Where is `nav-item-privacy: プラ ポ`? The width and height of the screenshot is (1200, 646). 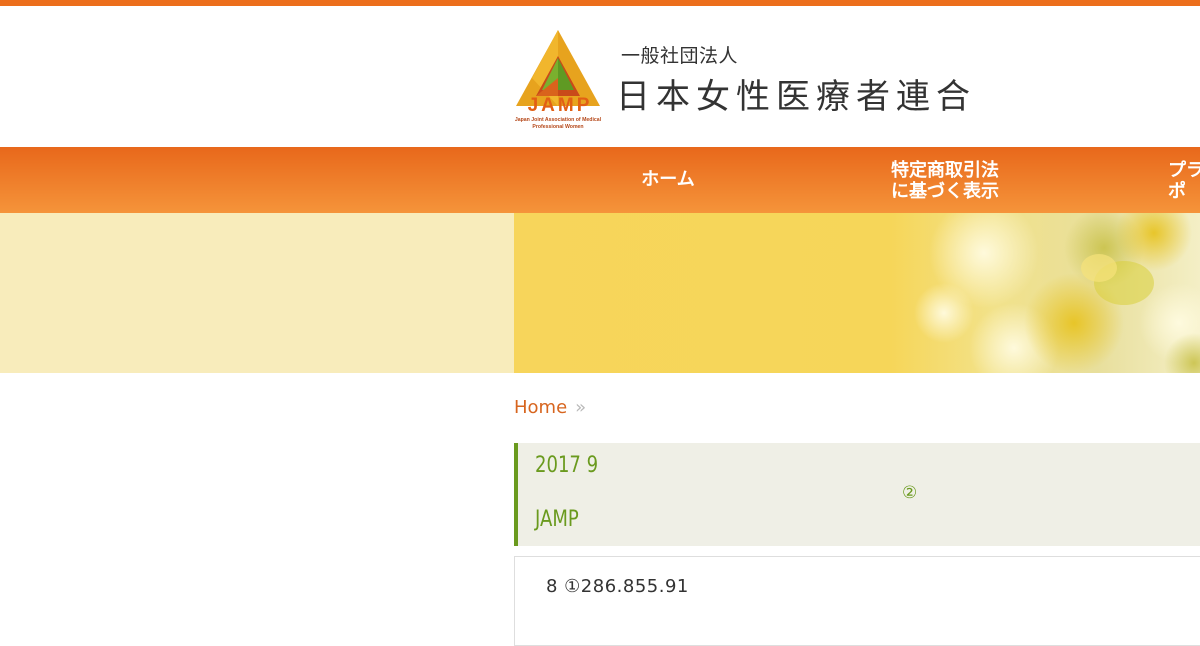 nav-item-privacy: プラ ポ is located at coordinates (1180, 181).